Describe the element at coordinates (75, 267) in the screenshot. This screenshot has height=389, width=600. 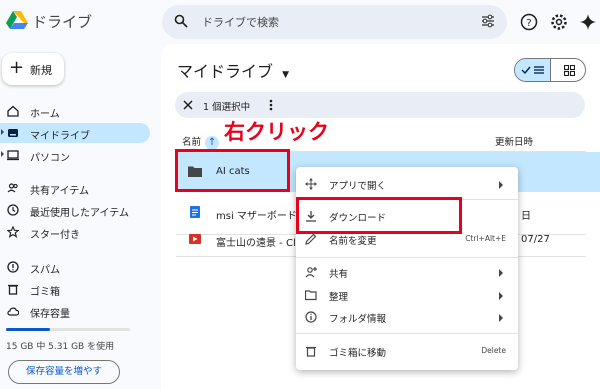
I see `sidebar-item-spam: スパム` at that location.